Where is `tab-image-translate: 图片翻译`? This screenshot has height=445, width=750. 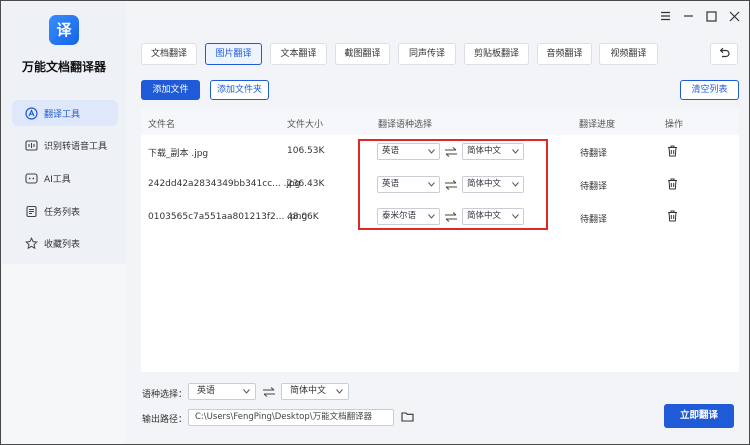
tab-image-translate: 图片翻译 is located at coordinates (233, 54).